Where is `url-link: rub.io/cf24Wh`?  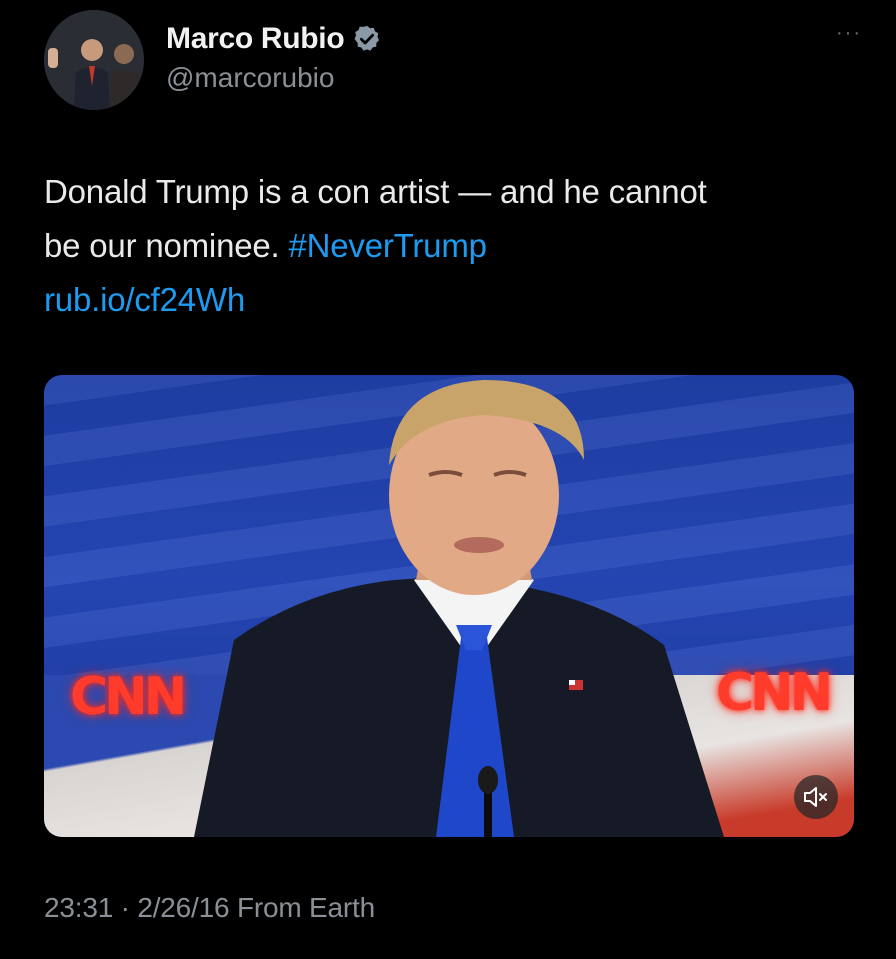
url-link: rub.io/cf24Wh is located at coordinates (454, 300).